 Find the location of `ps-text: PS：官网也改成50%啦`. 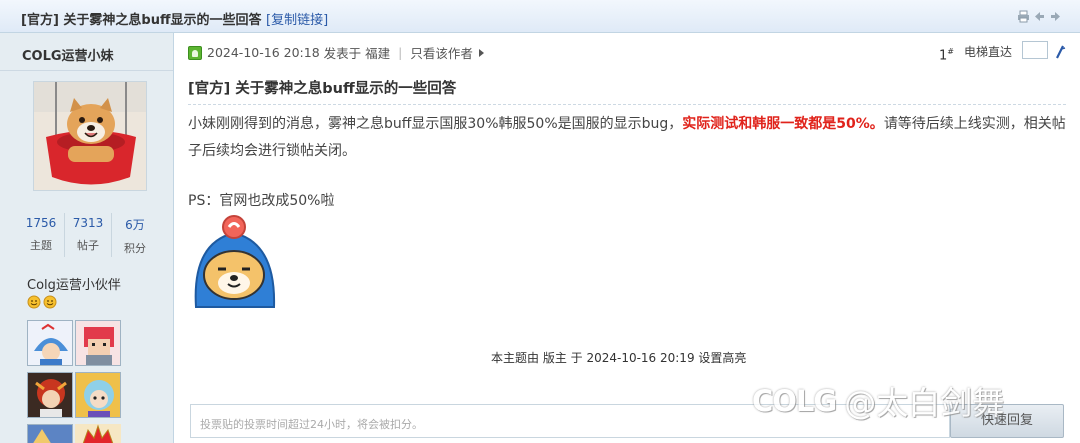

ps-text: PS：官网也改成50%啦 is located at coordinates (261, 201).